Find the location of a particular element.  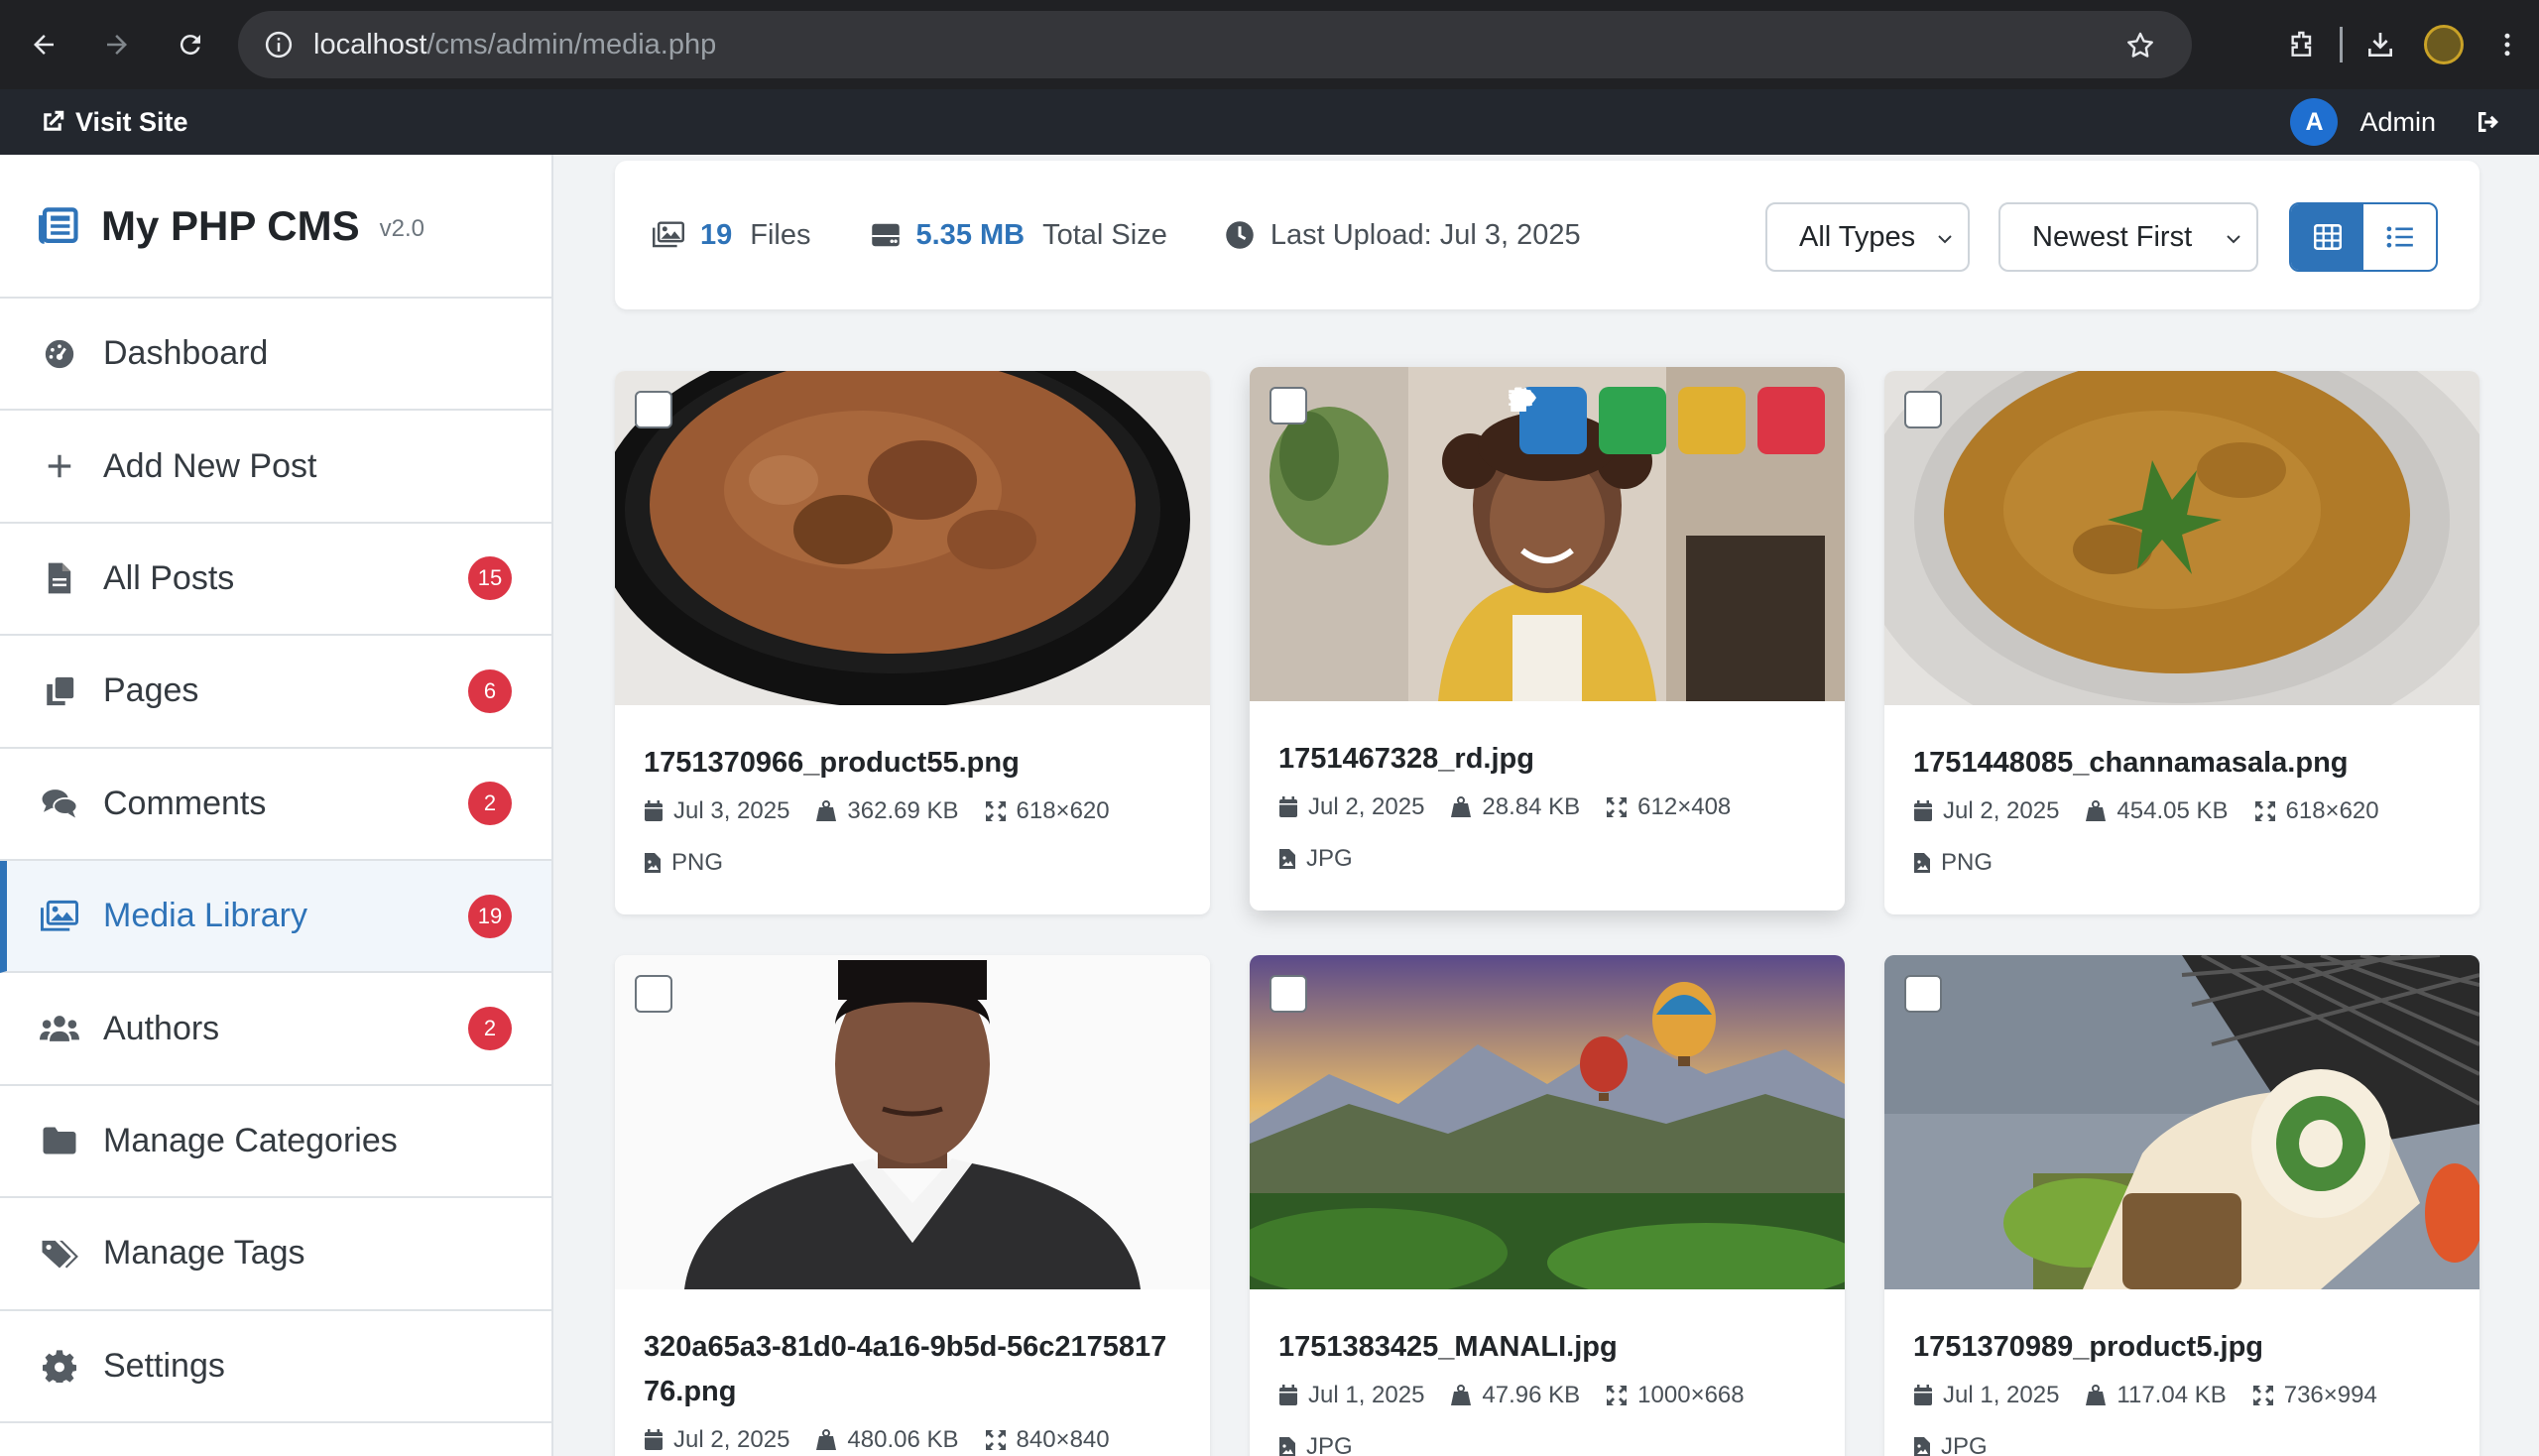

grid-view-button is located at coordinates (2327, 237).